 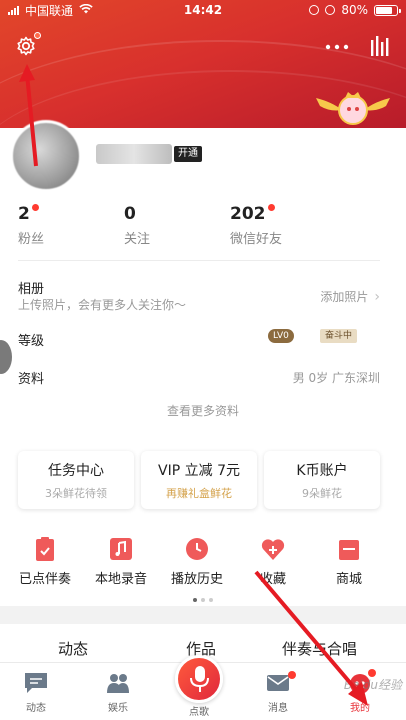 What do you see at coordinates (44, 579) in the screenshot?
I see `shortcut-label: 已点伴奏` at bounding box center [44, 579].